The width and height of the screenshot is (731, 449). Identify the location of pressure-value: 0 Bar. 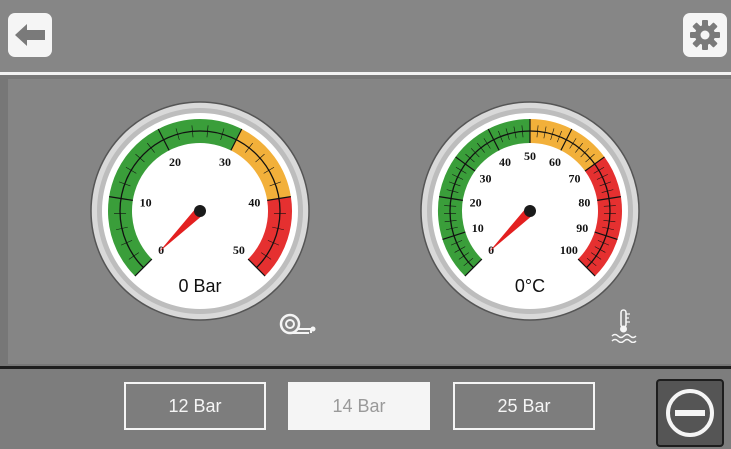
(200, 286).